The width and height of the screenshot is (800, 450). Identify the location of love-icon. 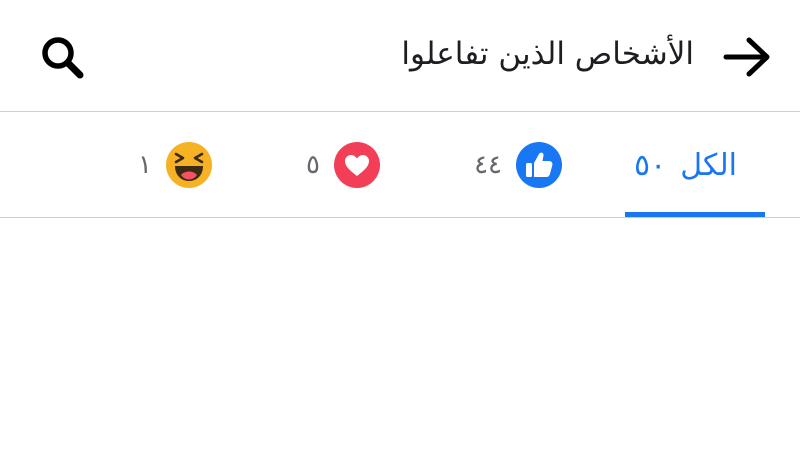
(357, 165).